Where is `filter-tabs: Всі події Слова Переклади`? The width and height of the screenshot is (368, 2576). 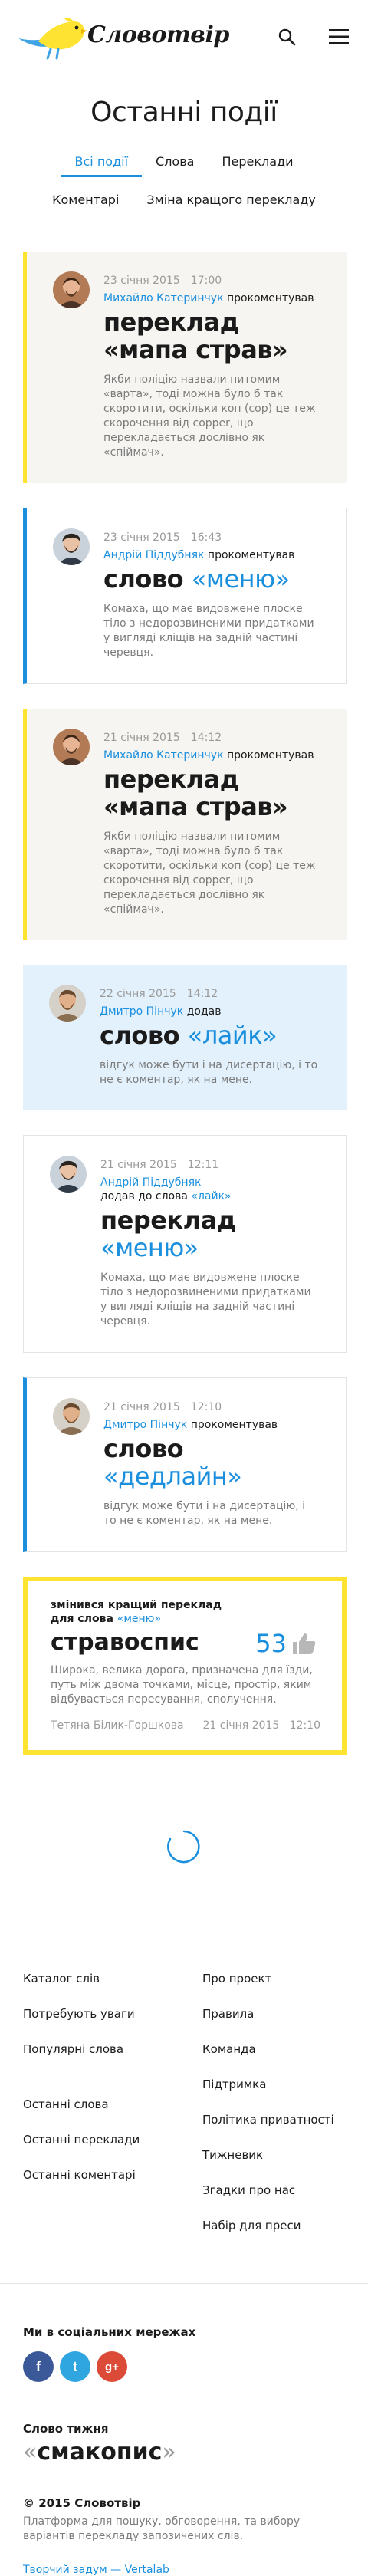
filter-tabs: Всі події Слова Переклади is located at coordinates (184, 165).